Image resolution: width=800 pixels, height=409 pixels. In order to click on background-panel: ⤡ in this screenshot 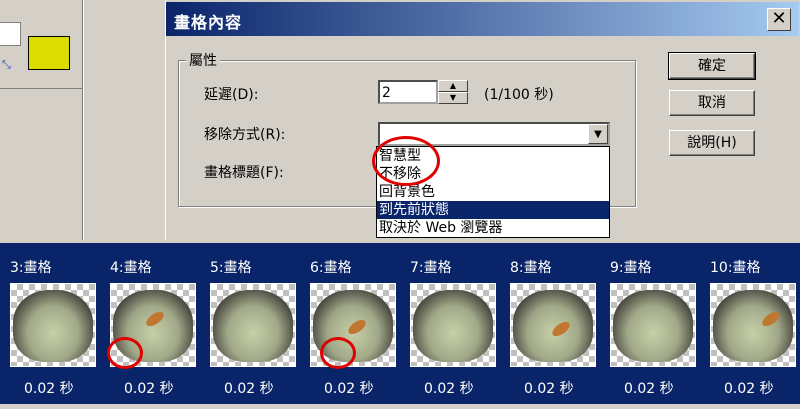, I will do `click(82, 120)`.